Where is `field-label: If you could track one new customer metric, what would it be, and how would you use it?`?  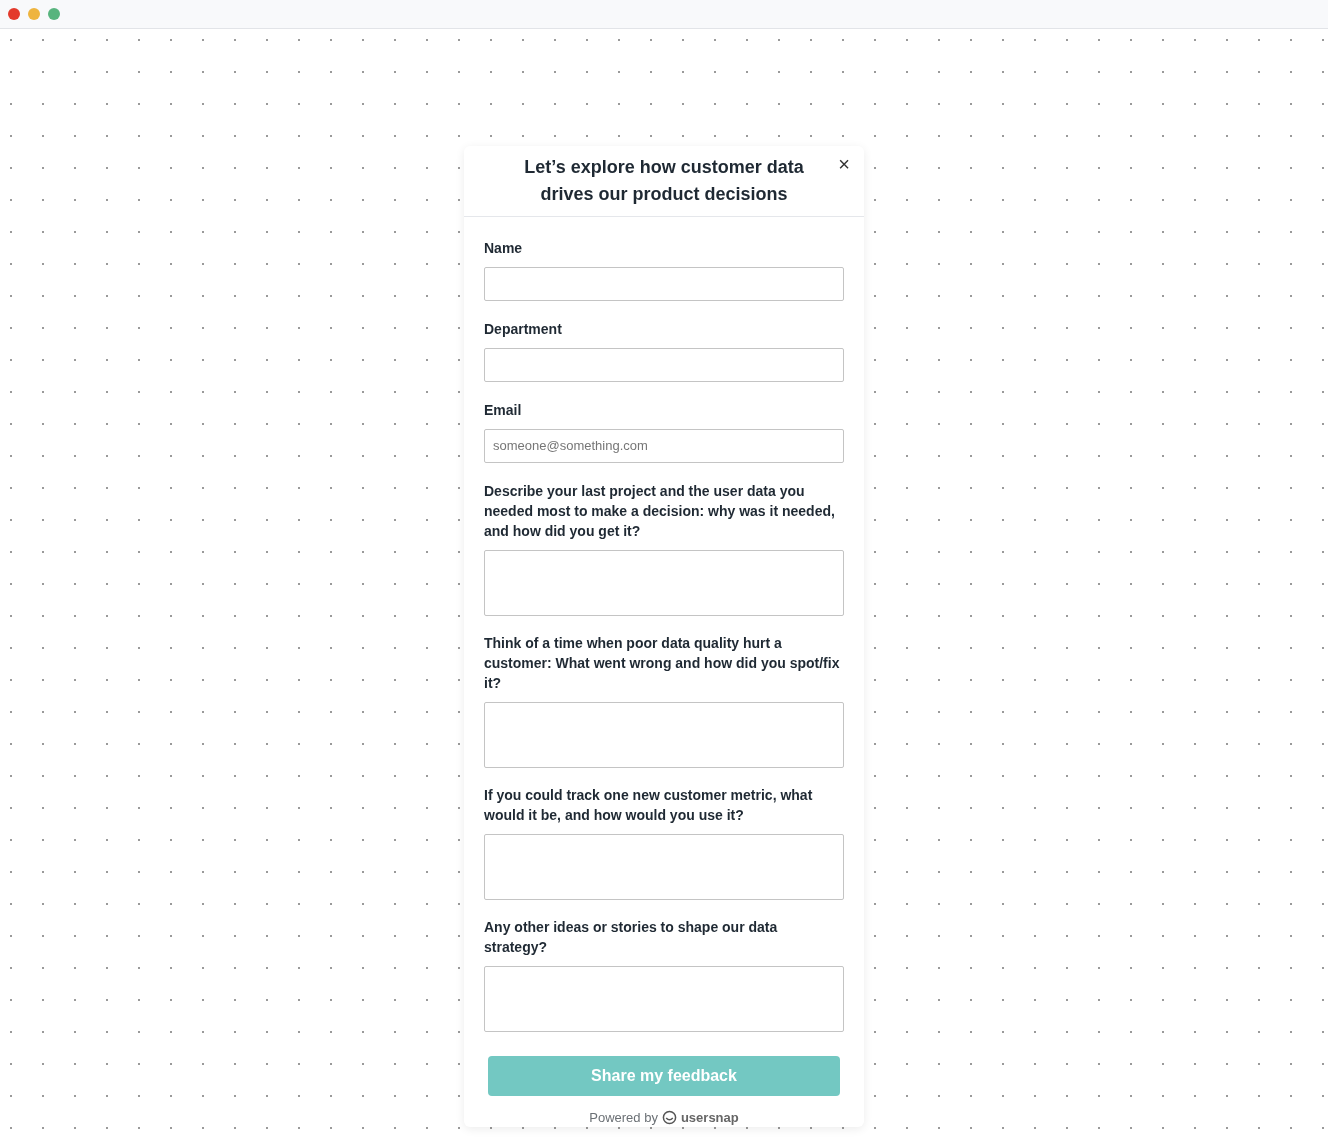 field-label: If you could track one new customer metric, what would it be, and how would you use it? is located at coordinates (649, 805).